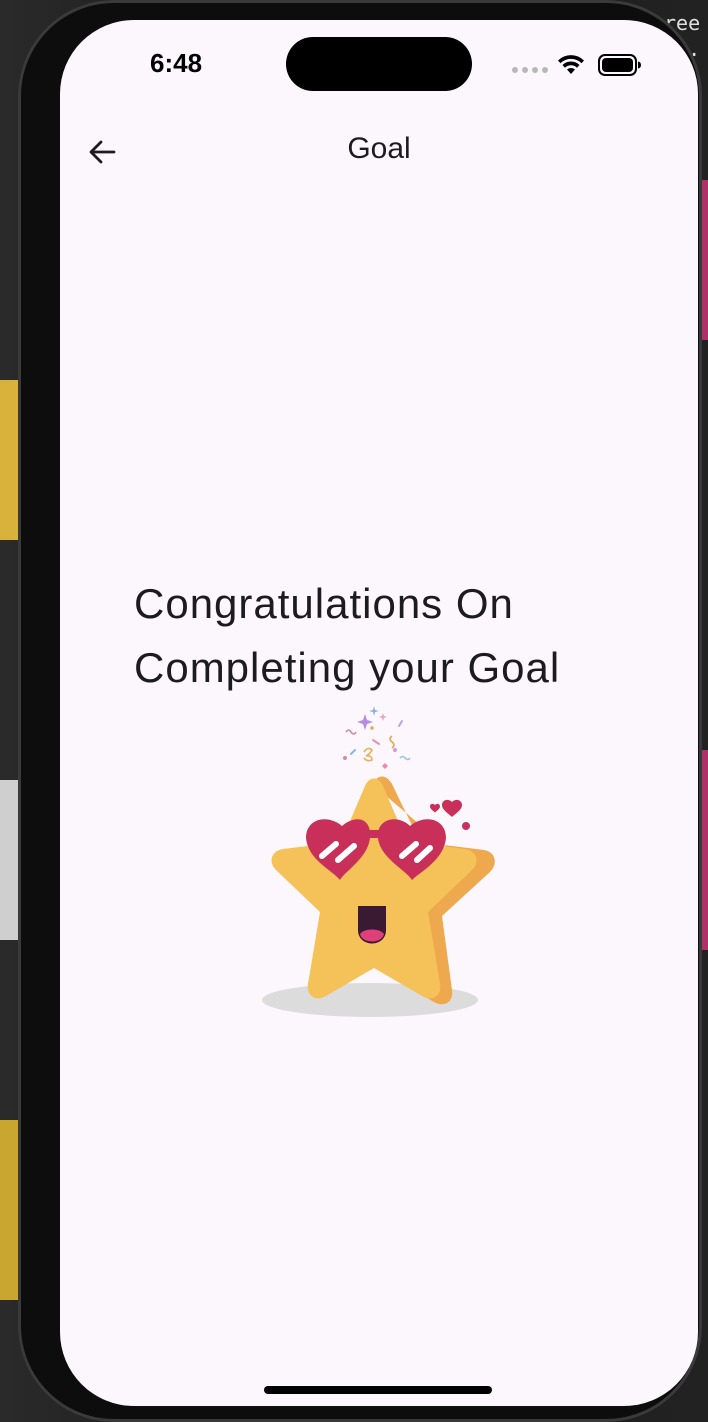 This screenshot has height=1422, width=708. What do you see at coordinates (378, 861) in the screenshot?
I see `celebration-star-illustration` at bounding box center [378, 861].